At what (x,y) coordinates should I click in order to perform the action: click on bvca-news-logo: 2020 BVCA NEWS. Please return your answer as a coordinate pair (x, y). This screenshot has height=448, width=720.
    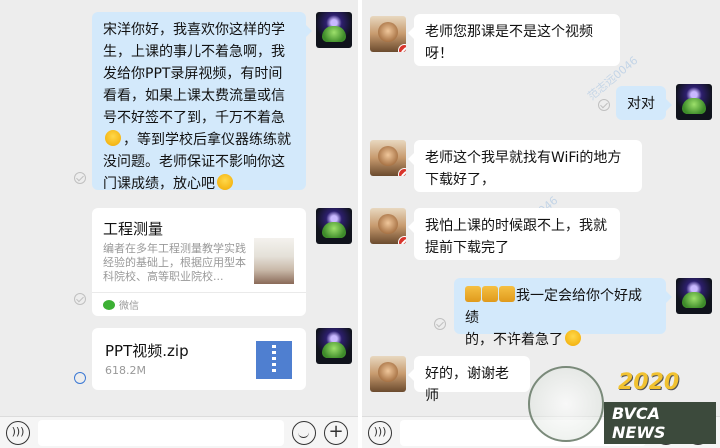
    Looking at the image, I should click on (618, 406).